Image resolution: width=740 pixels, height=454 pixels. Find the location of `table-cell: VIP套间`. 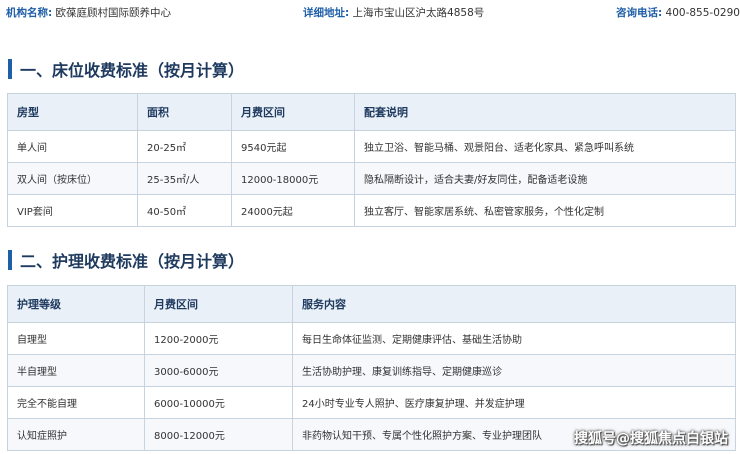

table-cell: VIP套间 is located at coordinates (72, 210).